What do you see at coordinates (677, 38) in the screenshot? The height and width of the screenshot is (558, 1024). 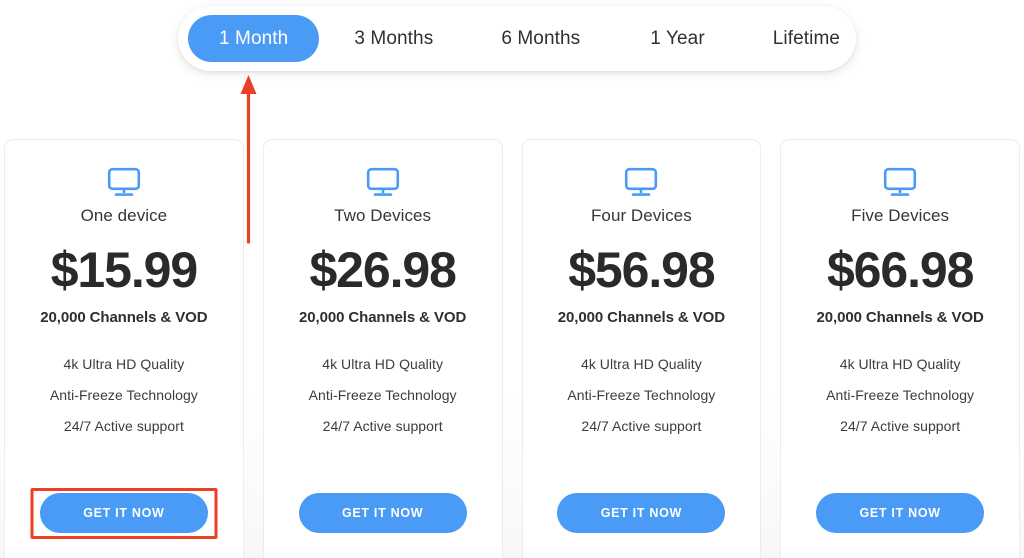 I see `tab-1-year: 1 Year` at bounding box center [677, 38].